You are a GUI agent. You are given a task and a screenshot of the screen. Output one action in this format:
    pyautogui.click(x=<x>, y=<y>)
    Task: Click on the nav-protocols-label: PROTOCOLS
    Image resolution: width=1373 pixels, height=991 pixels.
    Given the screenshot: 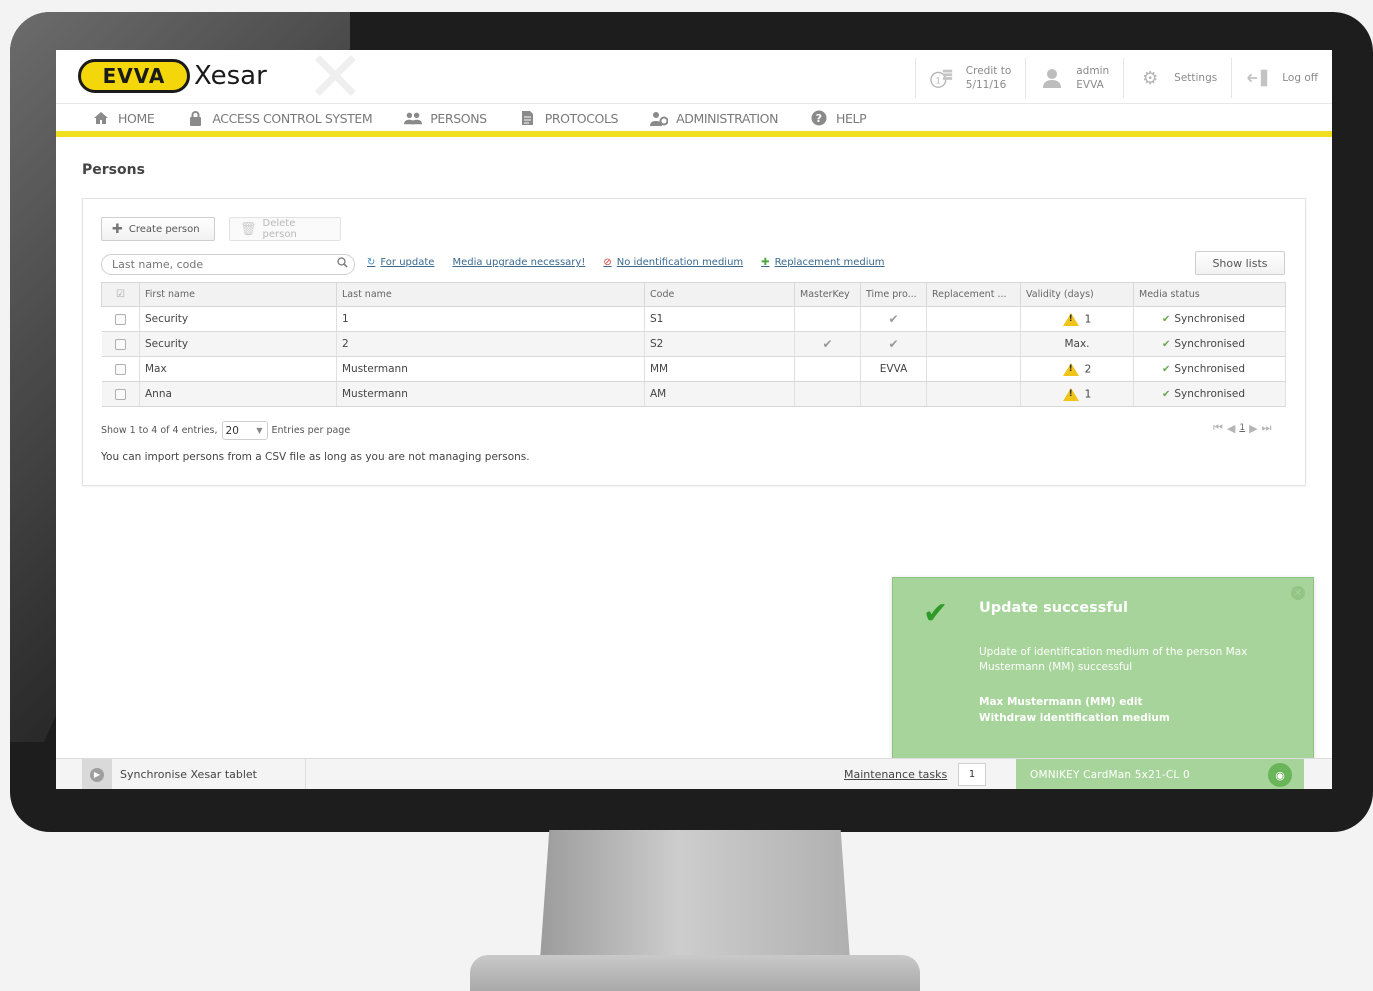 What is the action you would take?
    pyautogui.click(x=581, y=118)
    